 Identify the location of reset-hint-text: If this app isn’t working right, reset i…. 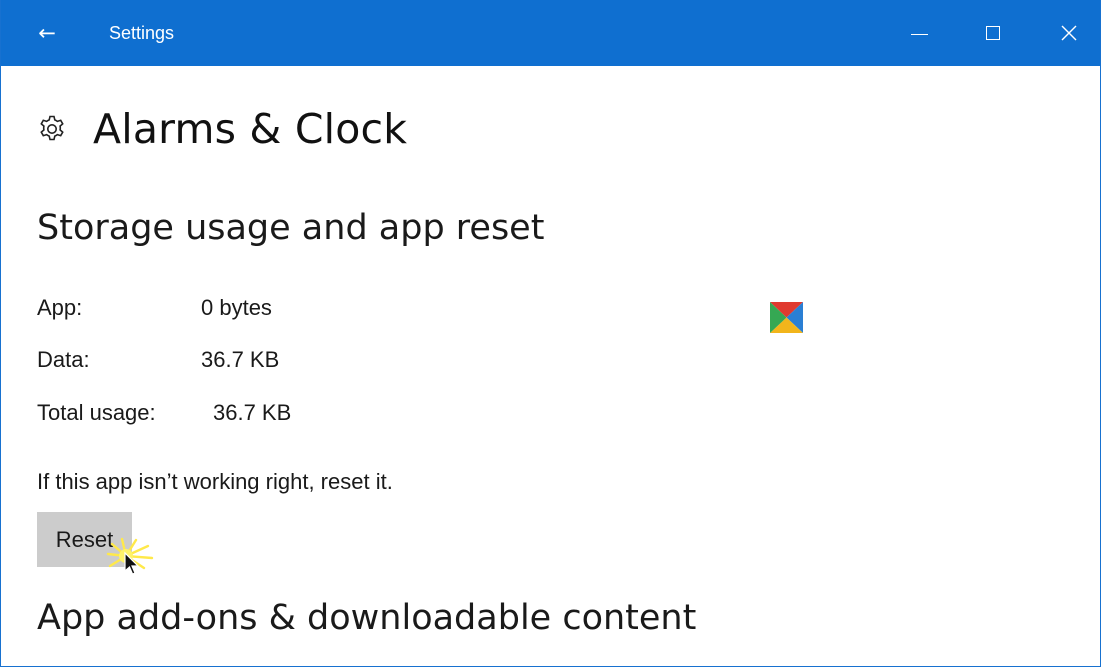
(215, 481).